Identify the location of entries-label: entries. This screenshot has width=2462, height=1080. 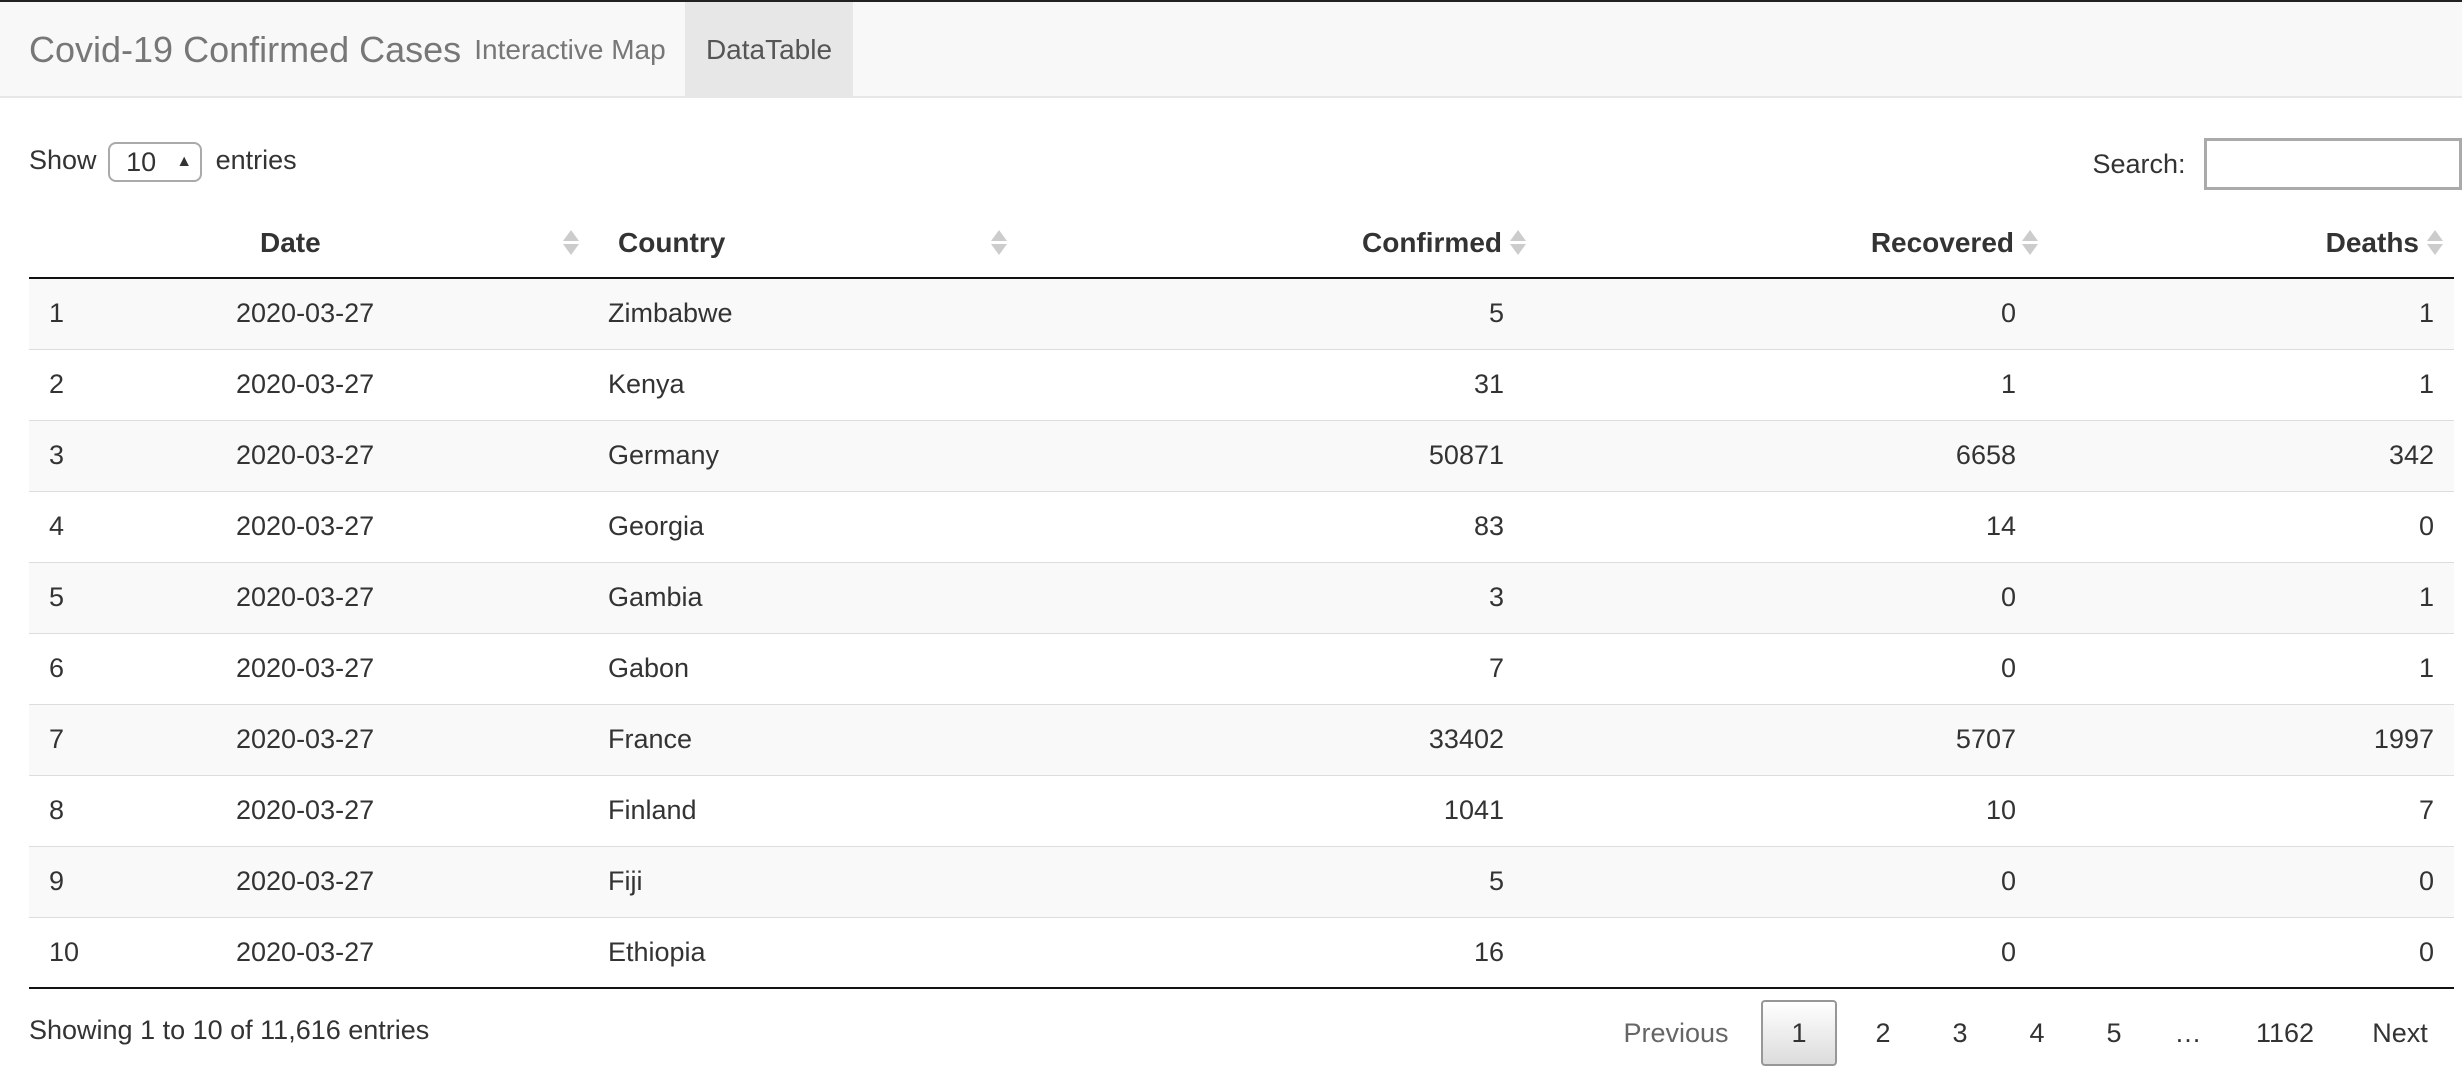
(256, 160).